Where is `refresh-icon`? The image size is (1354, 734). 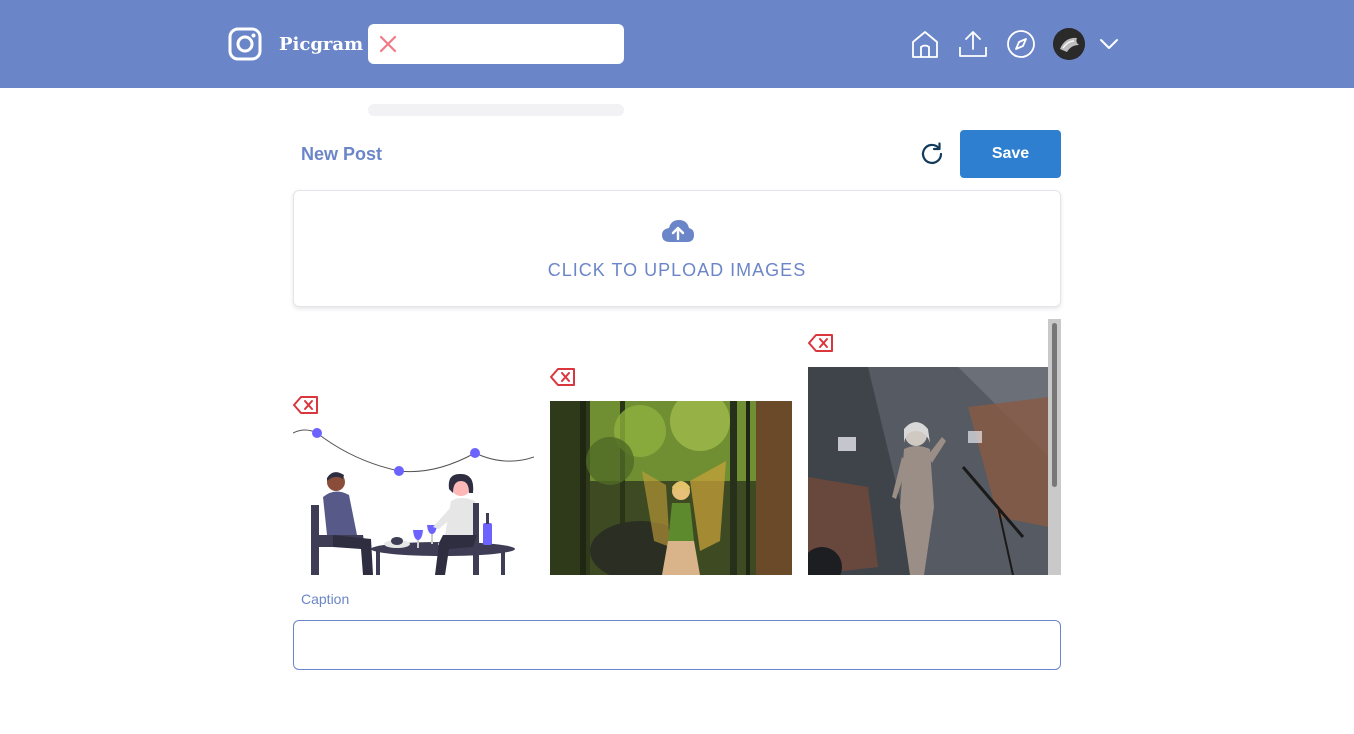
refresh-icon is located at coordinates (932, 154).